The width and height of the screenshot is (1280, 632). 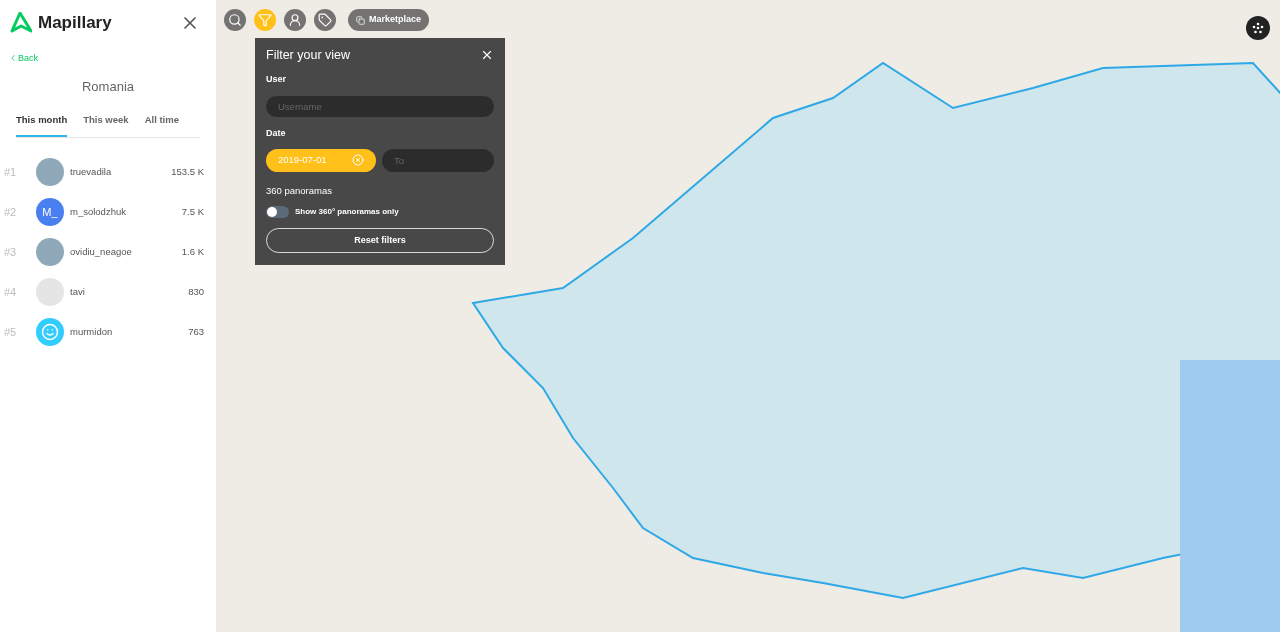 What do you see at coordinates (13, 58) in the screenshot?
I see `chevron-left-icon` at bounding box center [13, 58].